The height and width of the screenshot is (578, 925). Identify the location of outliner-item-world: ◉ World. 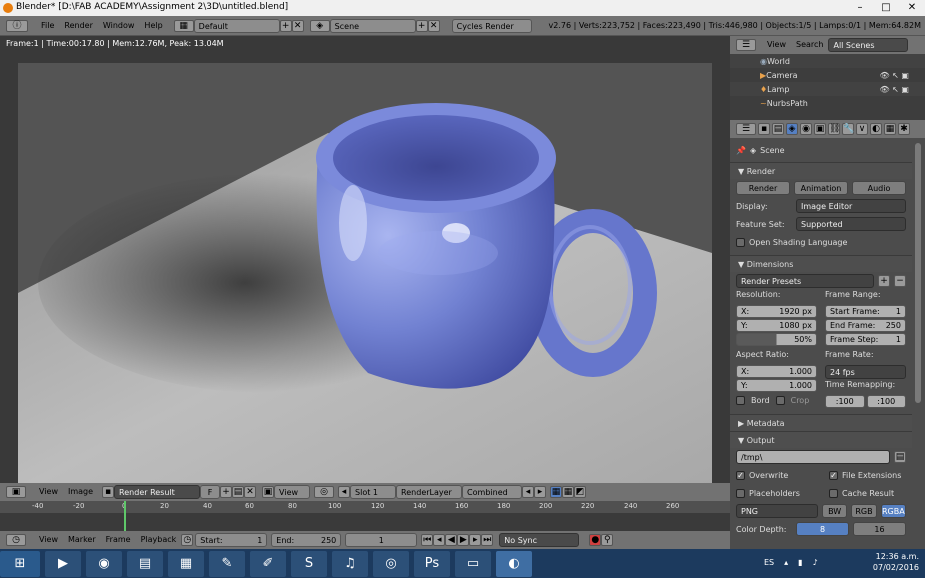
(827, 61).